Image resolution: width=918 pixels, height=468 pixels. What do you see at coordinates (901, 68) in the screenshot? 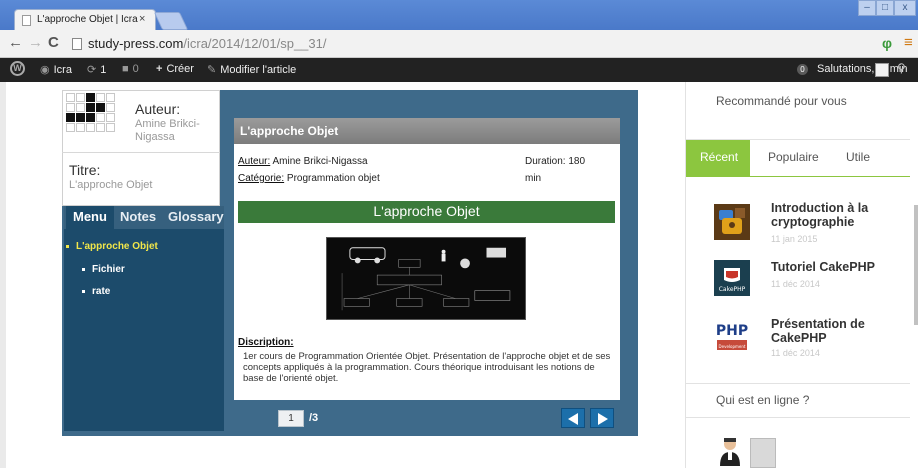
I see `search-icon: ⚲` at bounding box center [901, 68].